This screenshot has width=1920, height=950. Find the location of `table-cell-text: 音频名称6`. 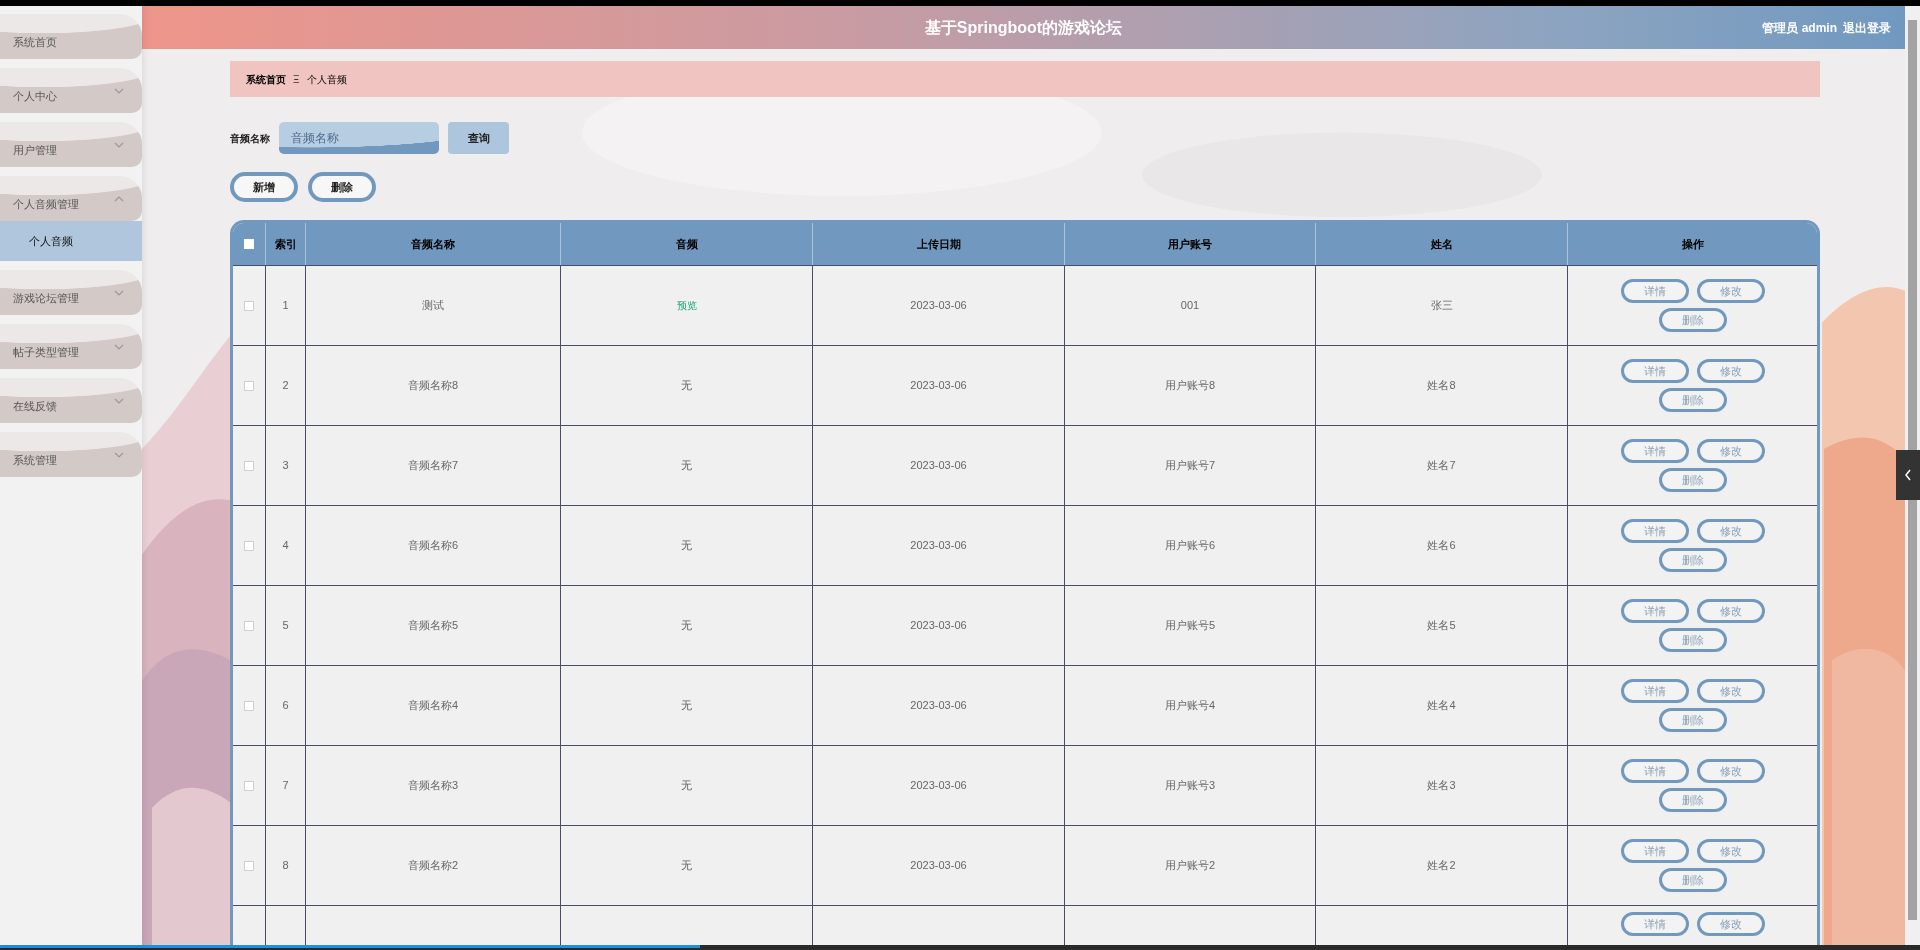

table-cell-text: 音频名称6 is located at coordinates (433, 546).